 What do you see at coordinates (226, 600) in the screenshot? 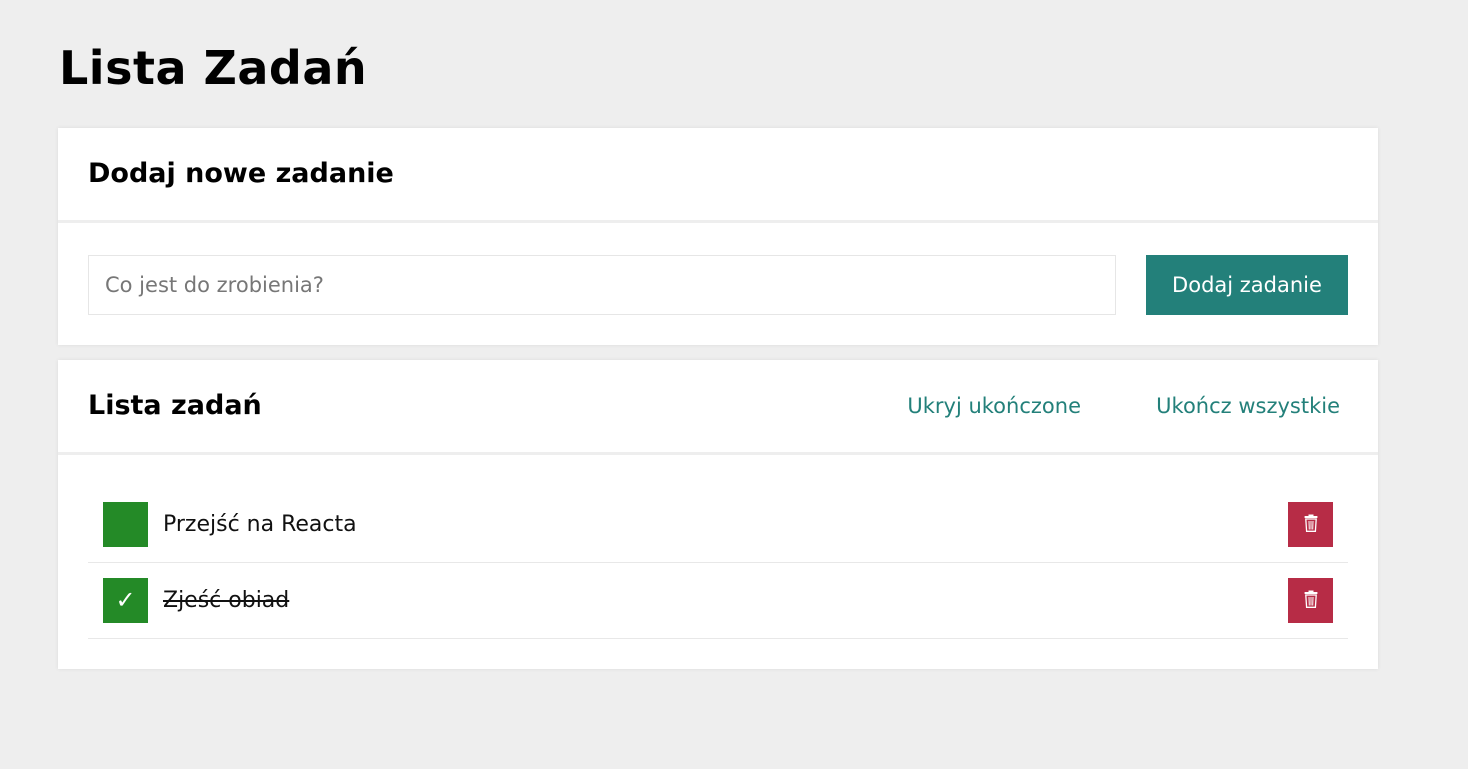
I see `task-text: Zjeść obiad` at bounding box center [226, 600].